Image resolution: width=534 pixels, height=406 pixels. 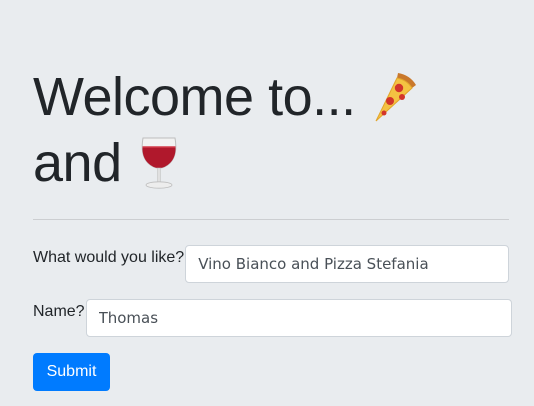 I want to click on order-input, so click(x=347, y=264).